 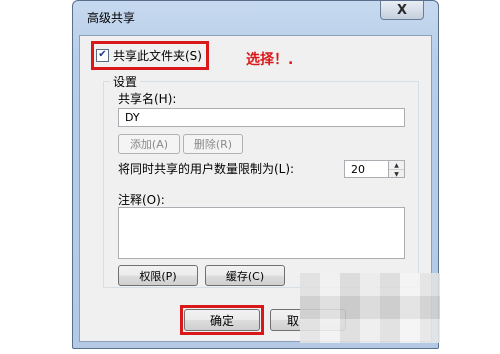 What do you see at coordinates (261, 117) in the screenshot?
I see `share-name-input: DY` at bounding box center [261, 117].